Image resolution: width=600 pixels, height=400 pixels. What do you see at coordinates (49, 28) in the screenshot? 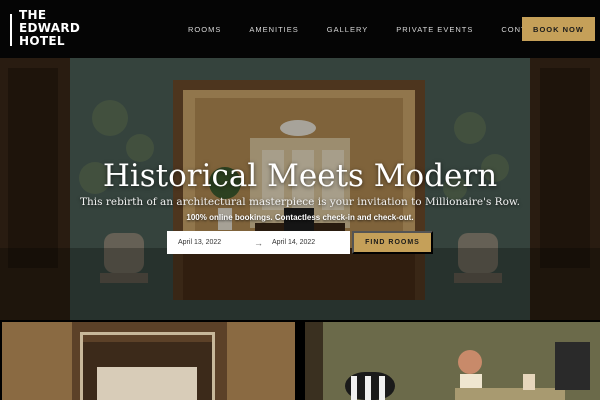
I see `hotel-logo: THE EDWARD HOTEL` at bounding box center [49, 28].